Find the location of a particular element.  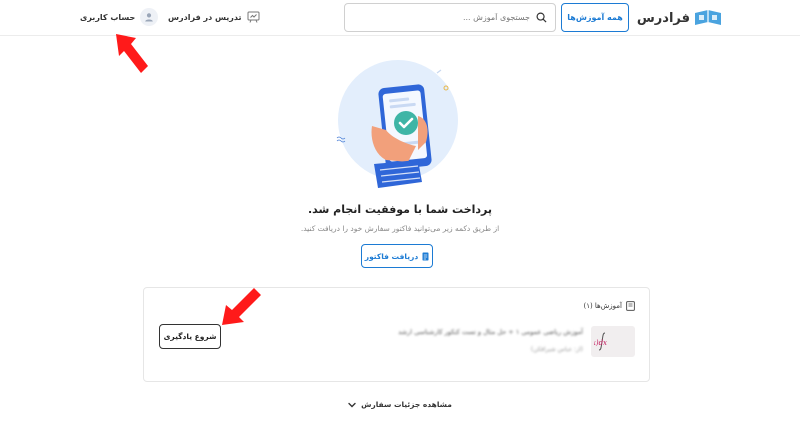

course-thumb-formula: f(x)dx is located at coordinates (600, 343).